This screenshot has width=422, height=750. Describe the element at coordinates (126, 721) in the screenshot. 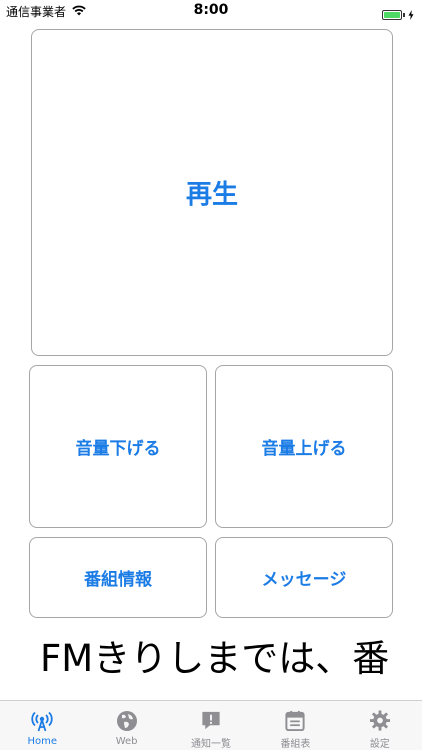

I see `globe-icon` at that location.